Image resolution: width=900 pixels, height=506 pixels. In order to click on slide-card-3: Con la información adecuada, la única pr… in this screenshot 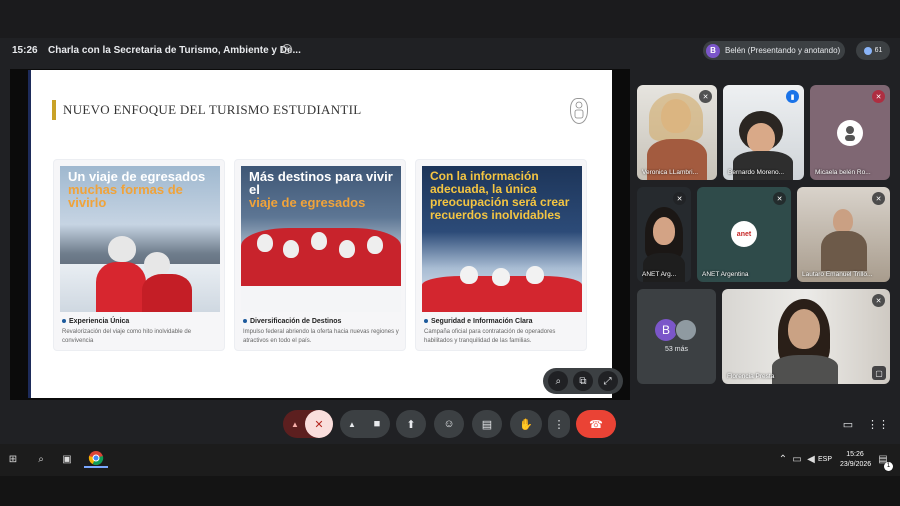, I will do `click(501, 255)`.